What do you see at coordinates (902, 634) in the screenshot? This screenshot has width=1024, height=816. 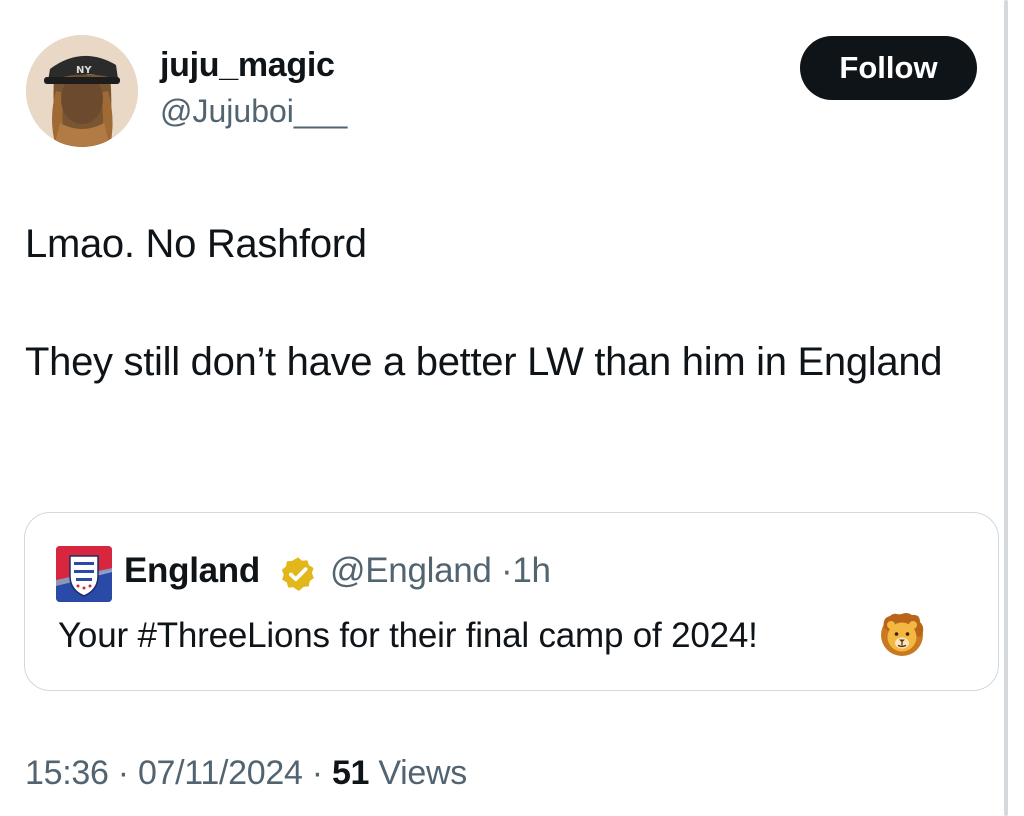 I see `lion-face-emoji-icon` at bounding box center [902, 634].